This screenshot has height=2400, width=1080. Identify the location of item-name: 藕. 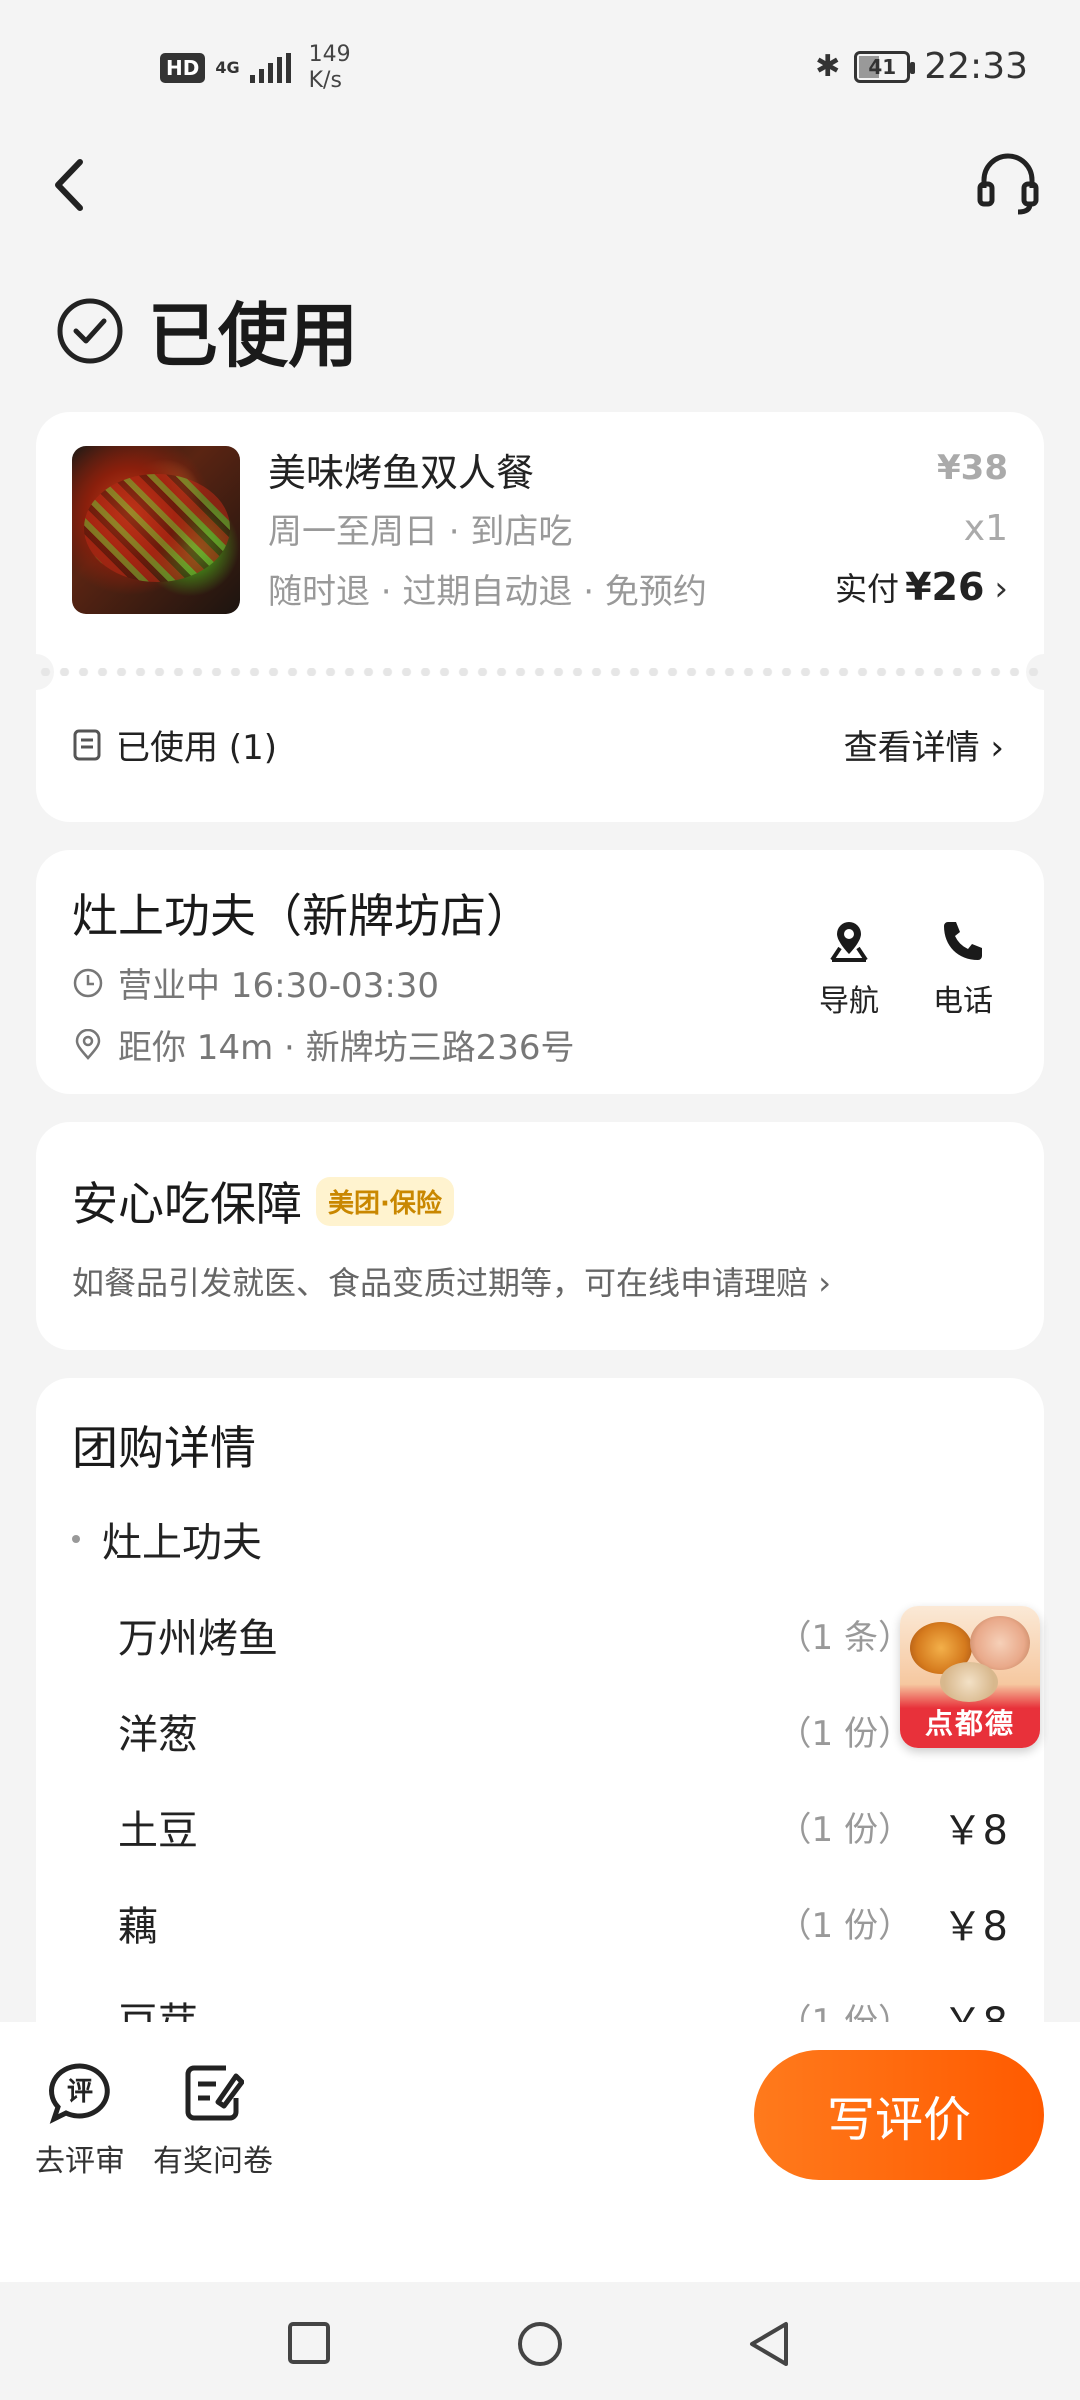
(138, 1927).